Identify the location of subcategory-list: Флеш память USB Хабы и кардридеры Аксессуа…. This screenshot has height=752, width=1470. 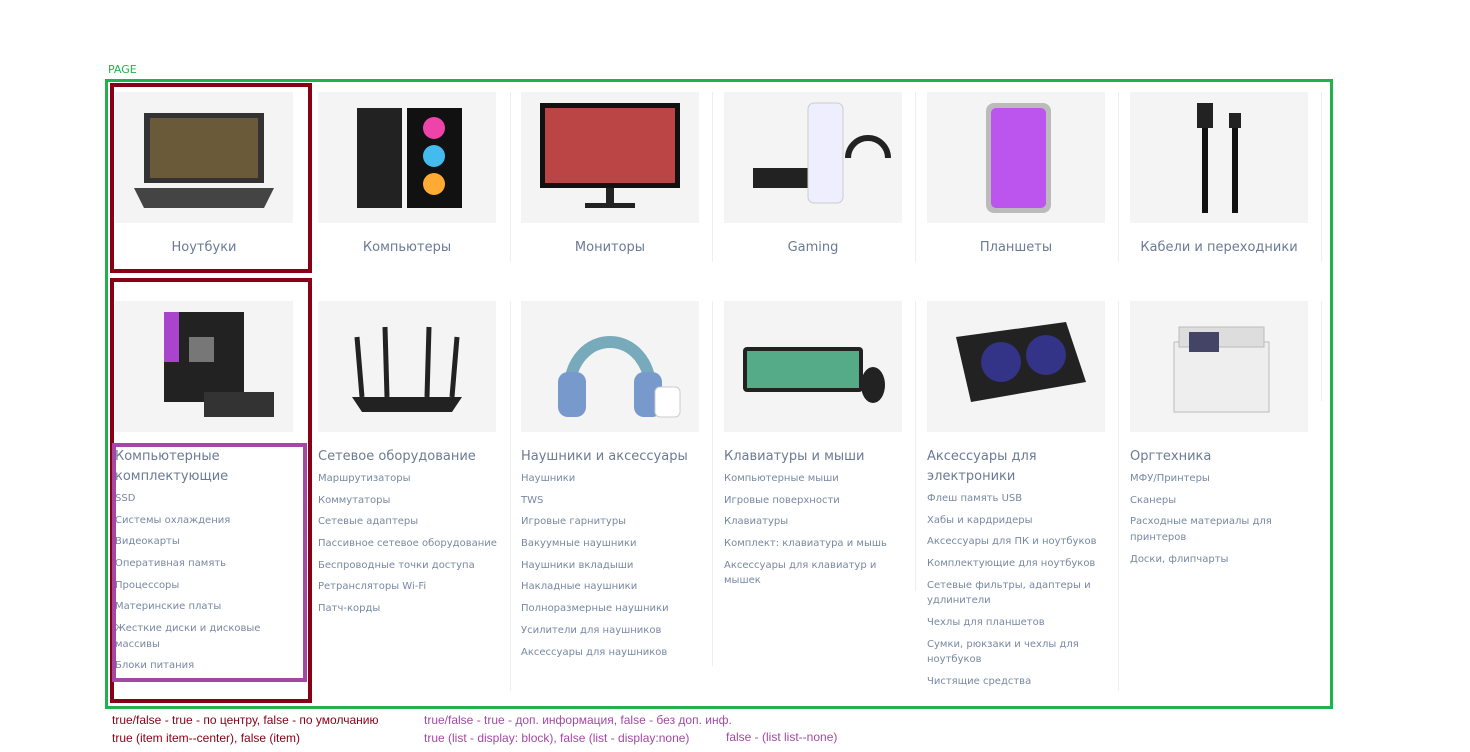
(1026, 590).